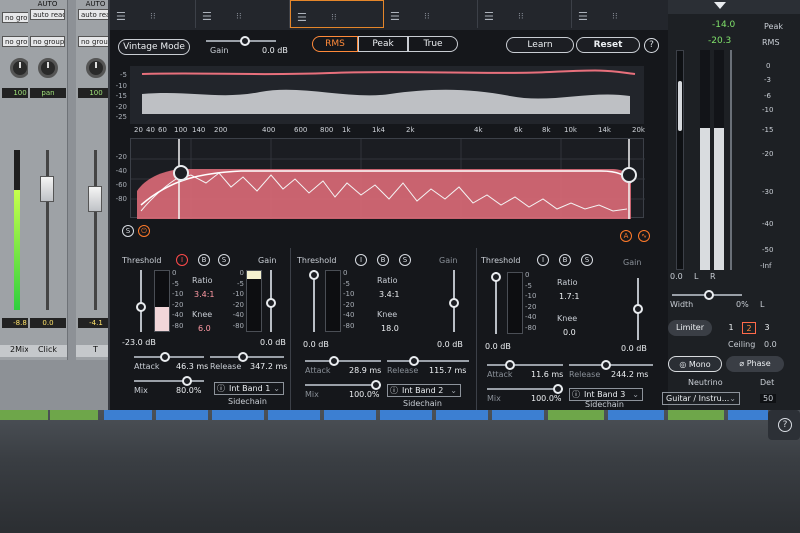 This screenshot has width=800, height=533. What do you see at coordinates (138, 130) in the screenshot?
I see `freq-label: 20` at bounding box center [138, 130].